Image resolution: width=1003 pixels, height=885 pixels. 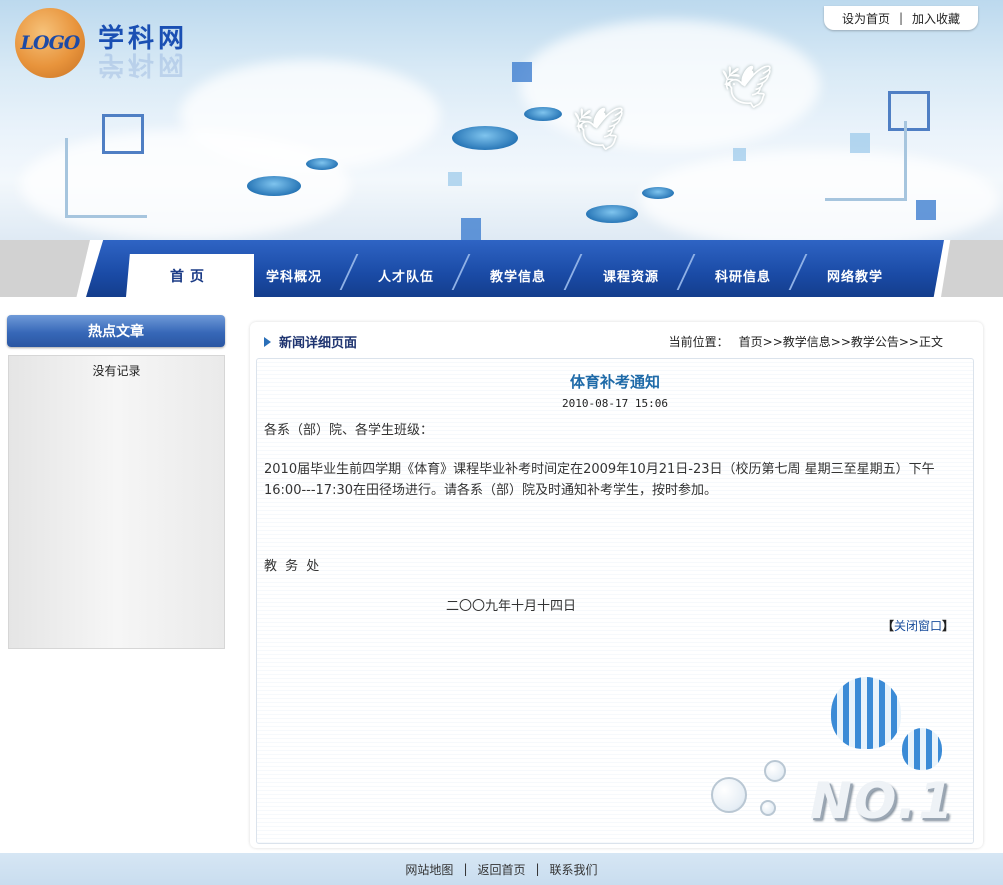 What do you see at coordinates (406, 275) in the screenshot?
I see `nav-item-faculty: 人才队伍` at bounding box center [406, 275].